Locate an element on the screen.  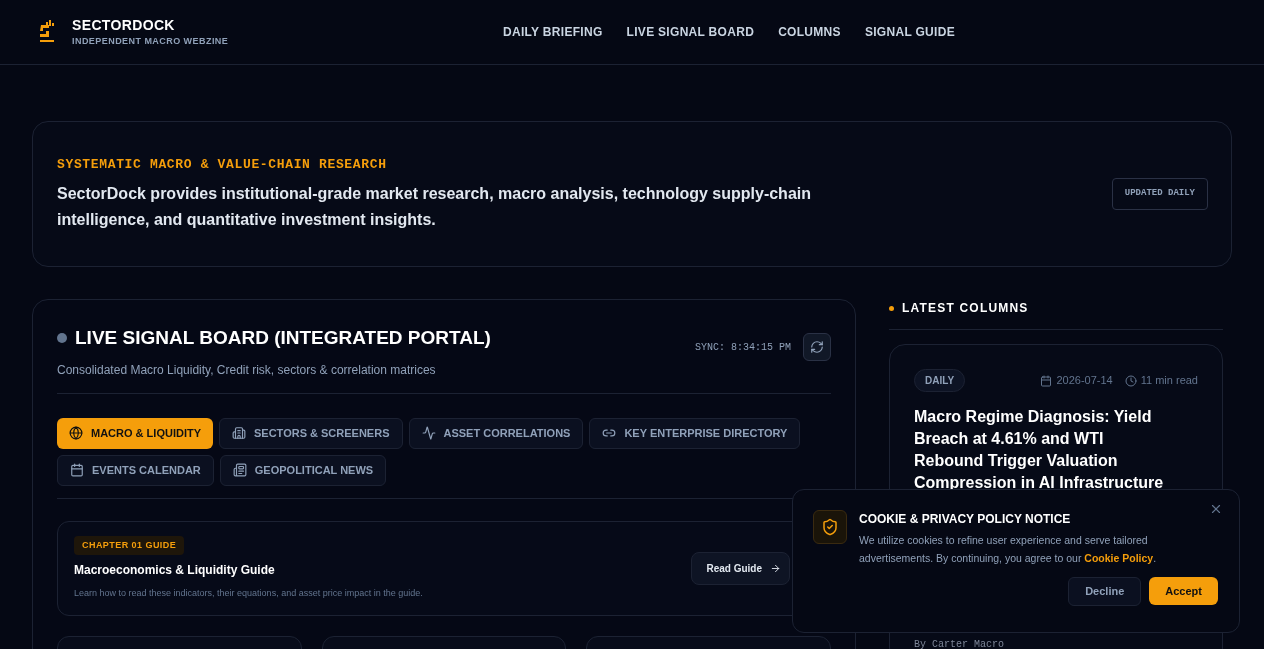
column-date: 2026-07-14 is located at coordinates (1084, 381).